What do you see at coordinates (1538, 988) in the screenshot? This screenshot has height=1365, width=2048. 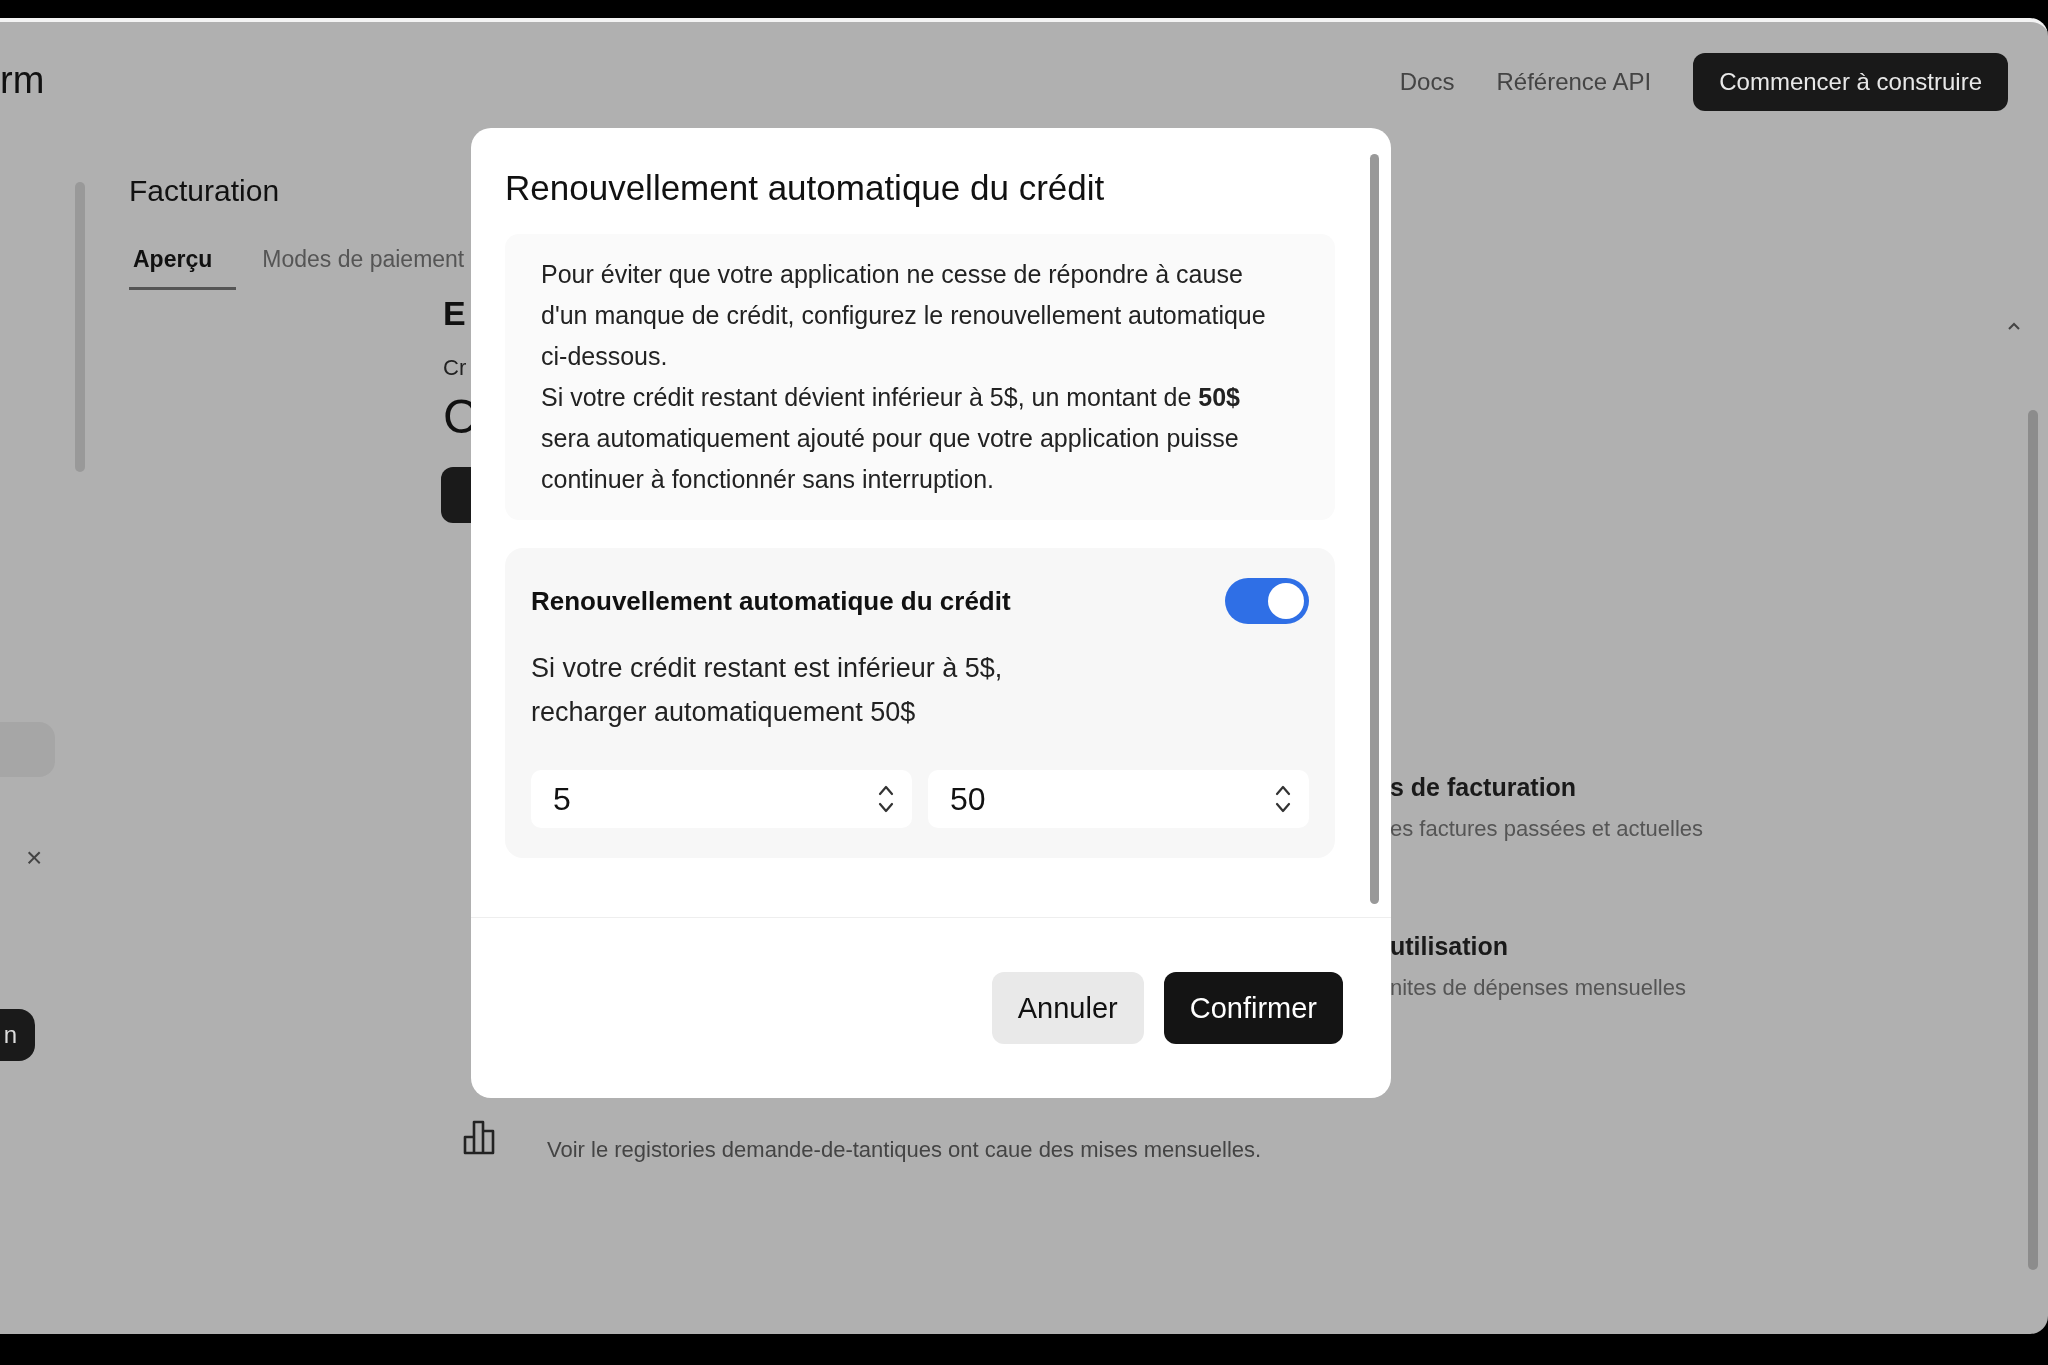 I see `row-description: nites de dépenses mensuelles` at bounding box center [1538, 988].